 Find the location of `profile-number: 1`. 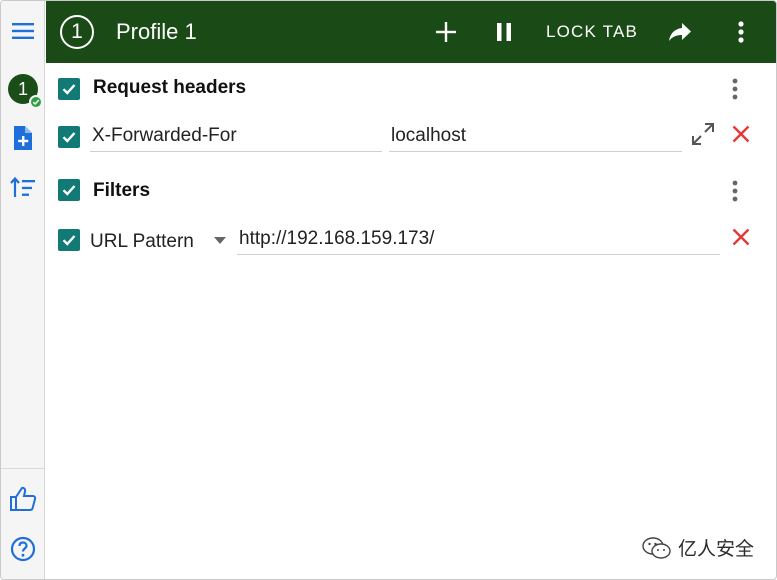

profile-number: 1 is located at coordinates (77, 31).